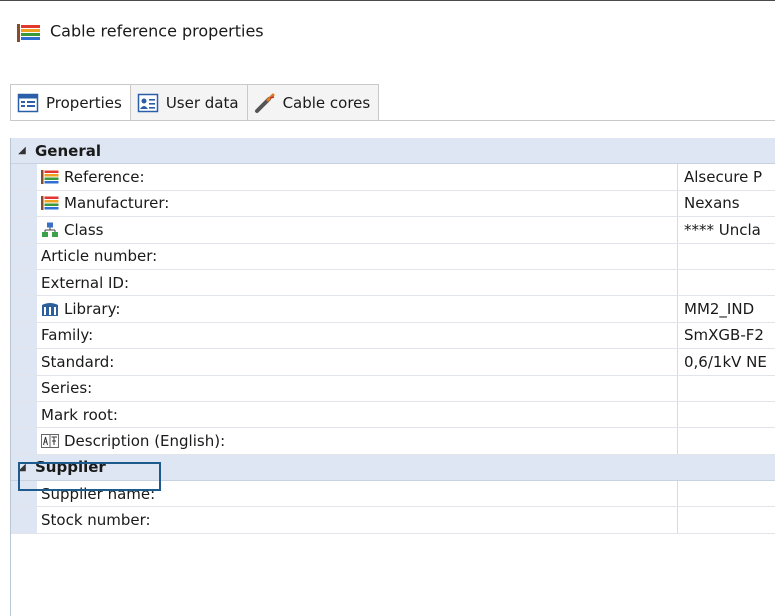 The height and width of the screenshot is (616, 775). Describe the element at coordinates (68, 150) in the screenshot. I see `category-label: General` at that location.